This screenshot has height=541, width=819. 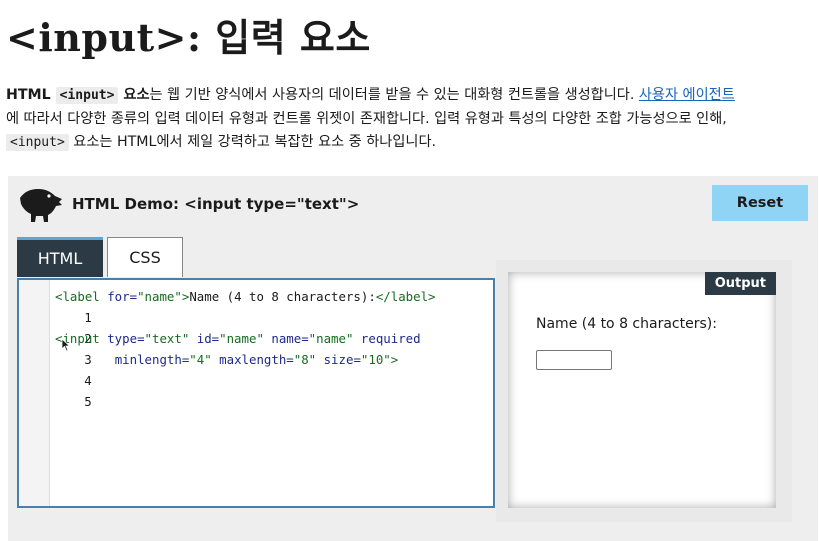 What do you see at coordinates (626, 324) in the screenshot?
I see `name-label: Name (4 to 8 characters):` at bounding box center [626, 324].